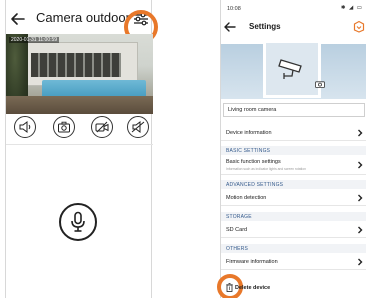 This screenshot has width=366, height=298. I want to click on row-label: Motion detection, so click(246, 198).